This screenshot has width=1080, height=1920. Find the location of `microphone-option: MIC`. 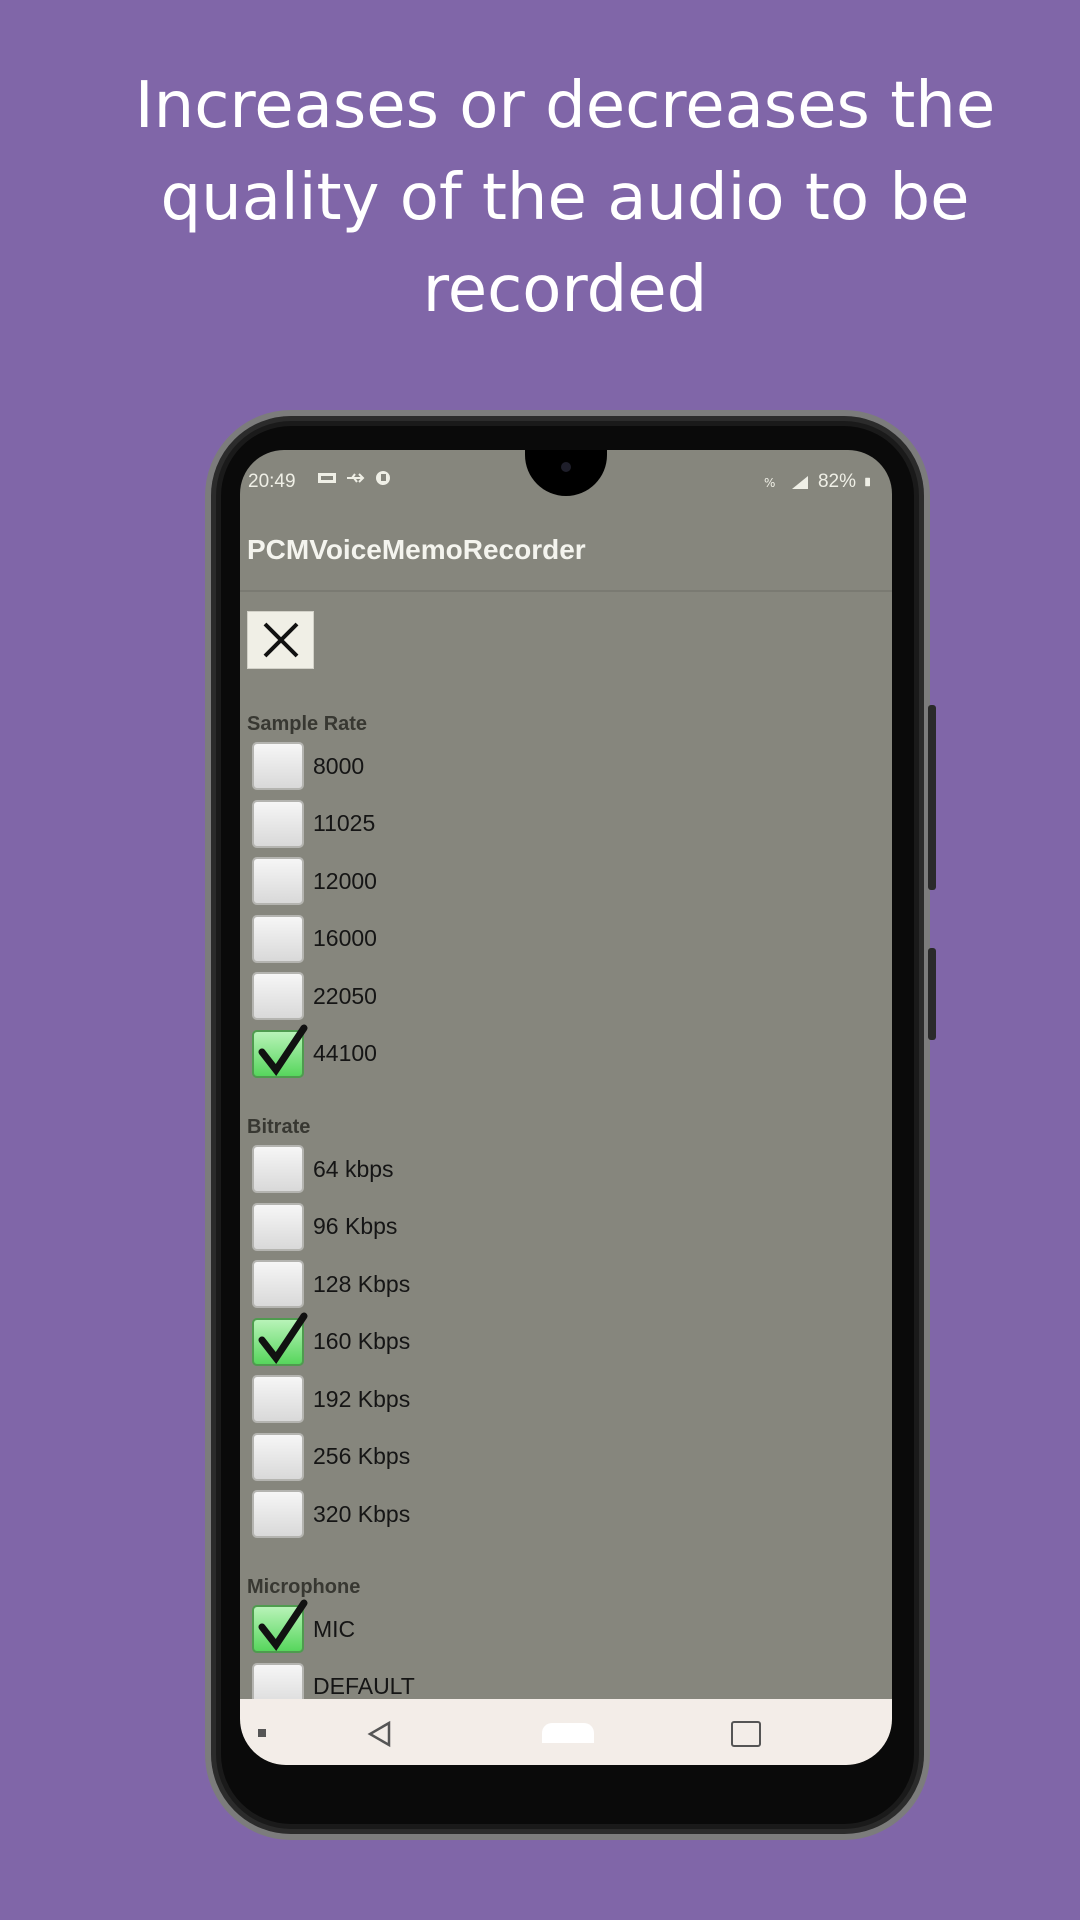

microphone-option: MIC is located at coordinates (304, 1627).